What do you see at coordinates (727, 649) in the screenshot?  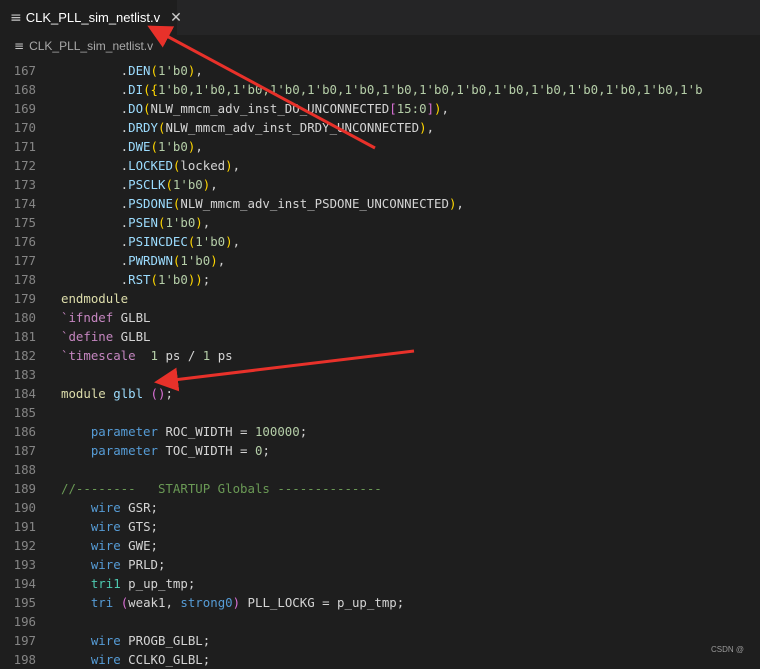 I see `watermark: CSDN @` at bounding box center [727, 649].